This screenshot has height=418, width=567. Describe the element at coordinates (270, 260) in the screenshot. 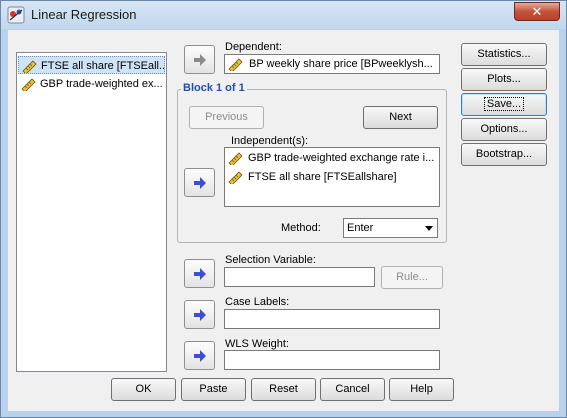

I see `selection-variable-label: Selection Variable:` at that location.